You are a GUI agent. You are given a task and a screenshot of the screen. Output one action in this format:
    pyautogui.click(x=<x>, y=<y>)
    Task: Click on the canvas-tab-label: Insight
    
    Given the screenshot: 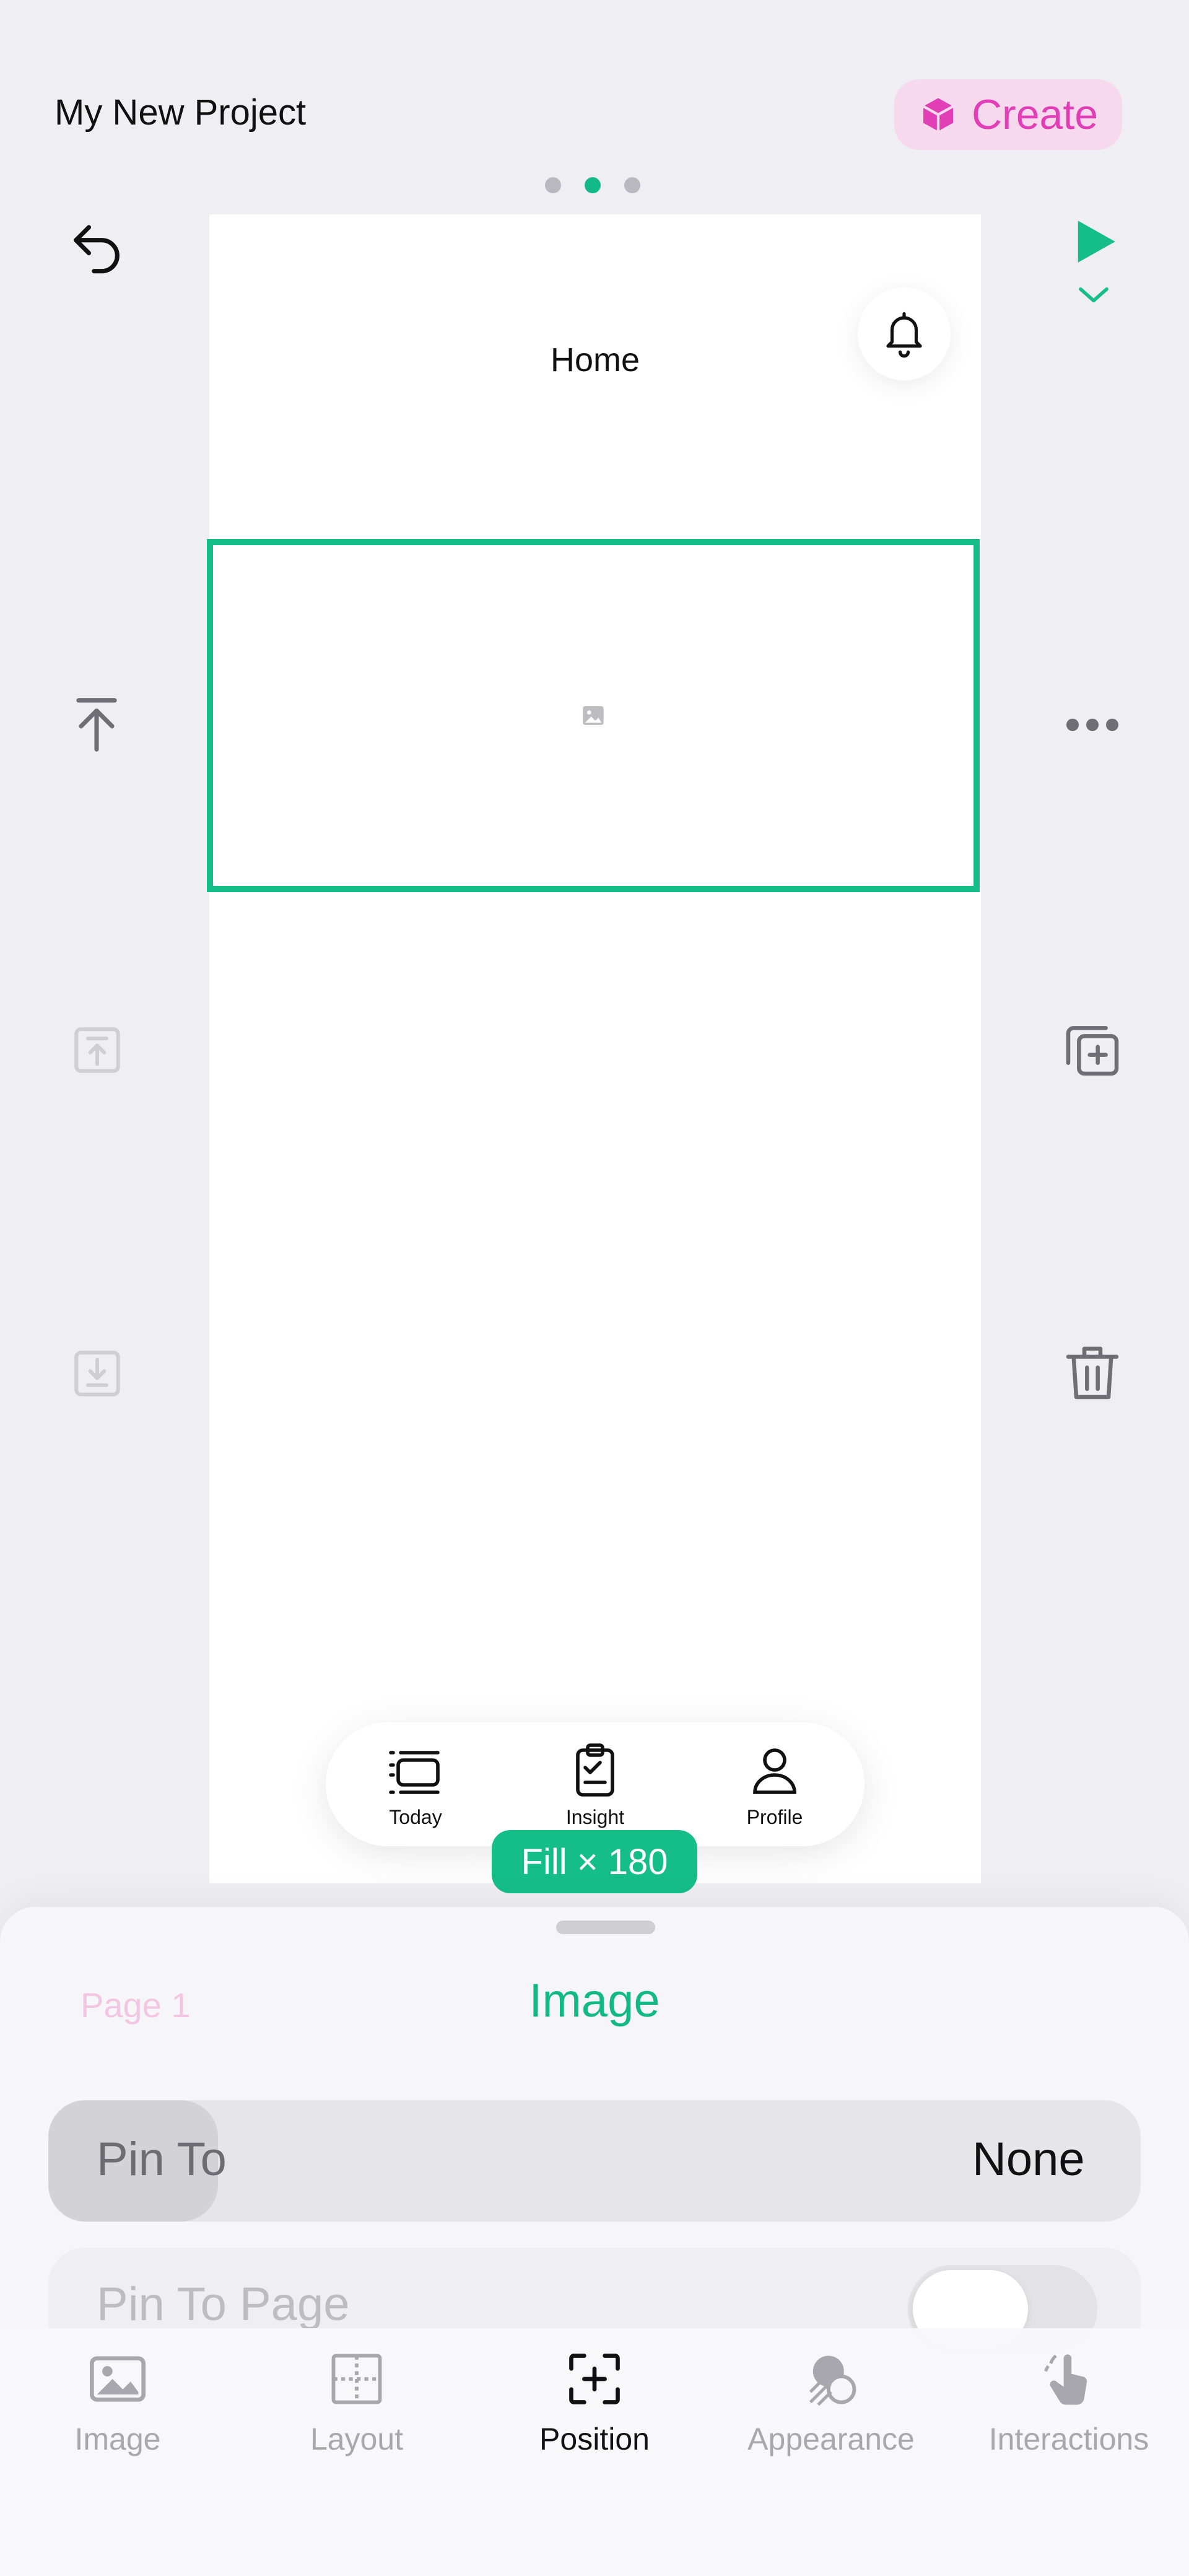 What is the action you would take?
    pyautogui.click(x=595, y=1816)
    